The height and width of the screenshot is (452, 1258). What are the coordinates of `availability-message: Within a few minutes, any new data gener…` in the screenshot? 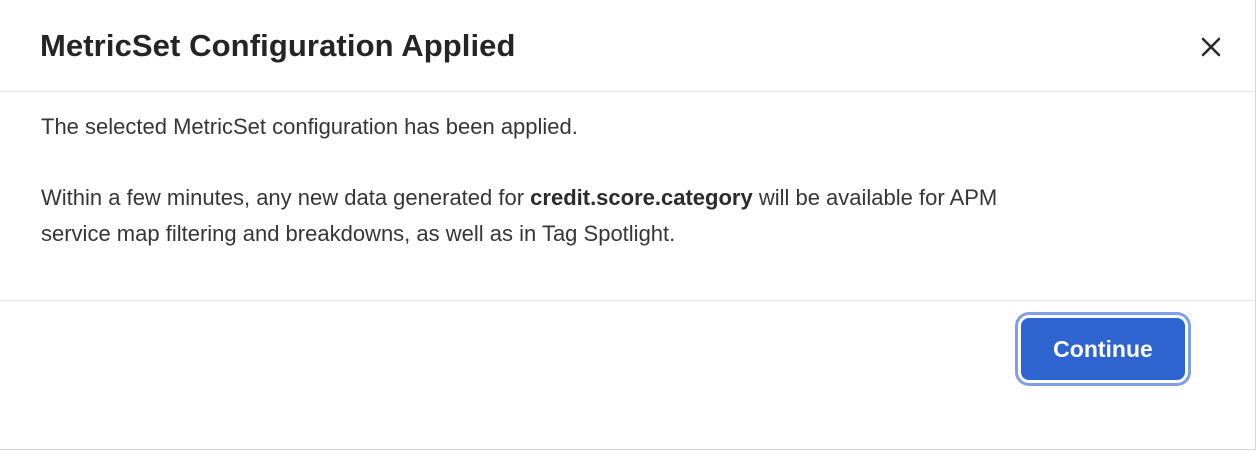 It's located at (519, 216).